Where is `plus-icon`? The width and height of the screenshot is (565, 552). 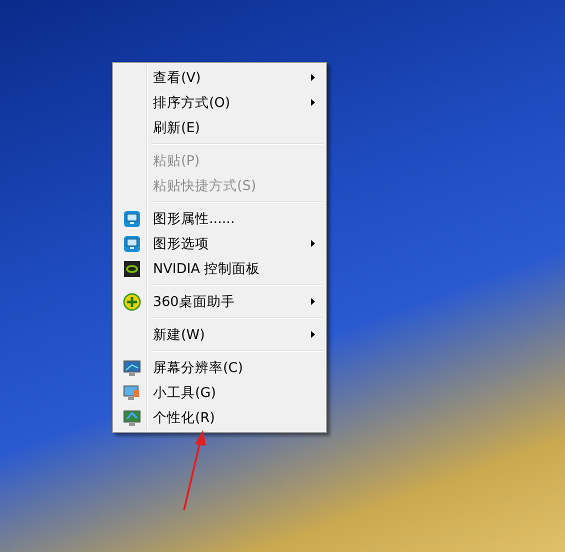 plus-icon is located at coordinates (132, 301).